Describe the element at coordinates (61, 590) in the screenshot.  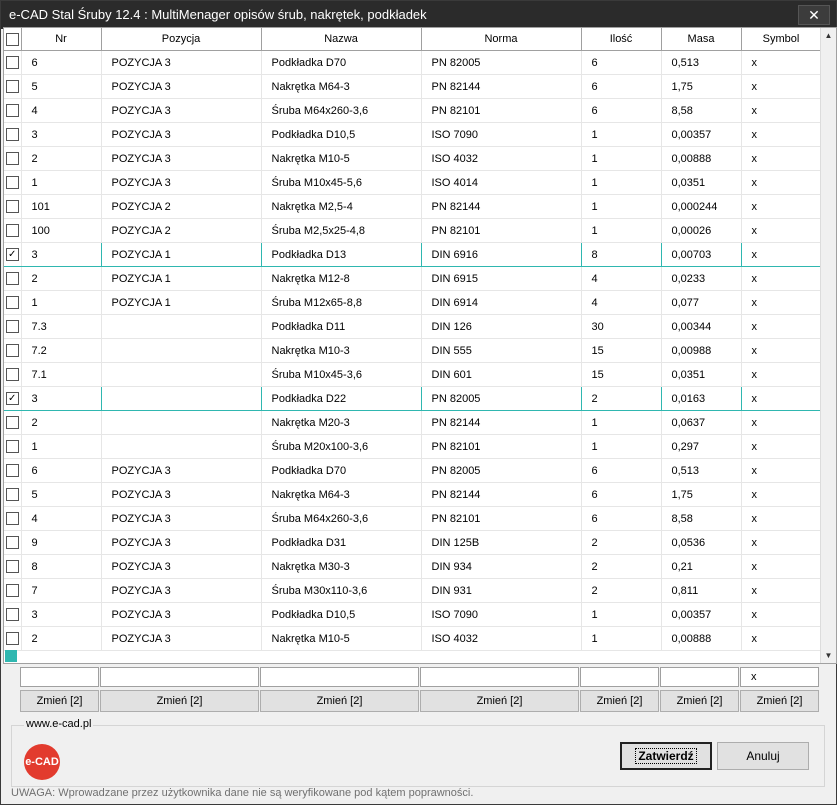
I see `cell-nr: 7` at that location.